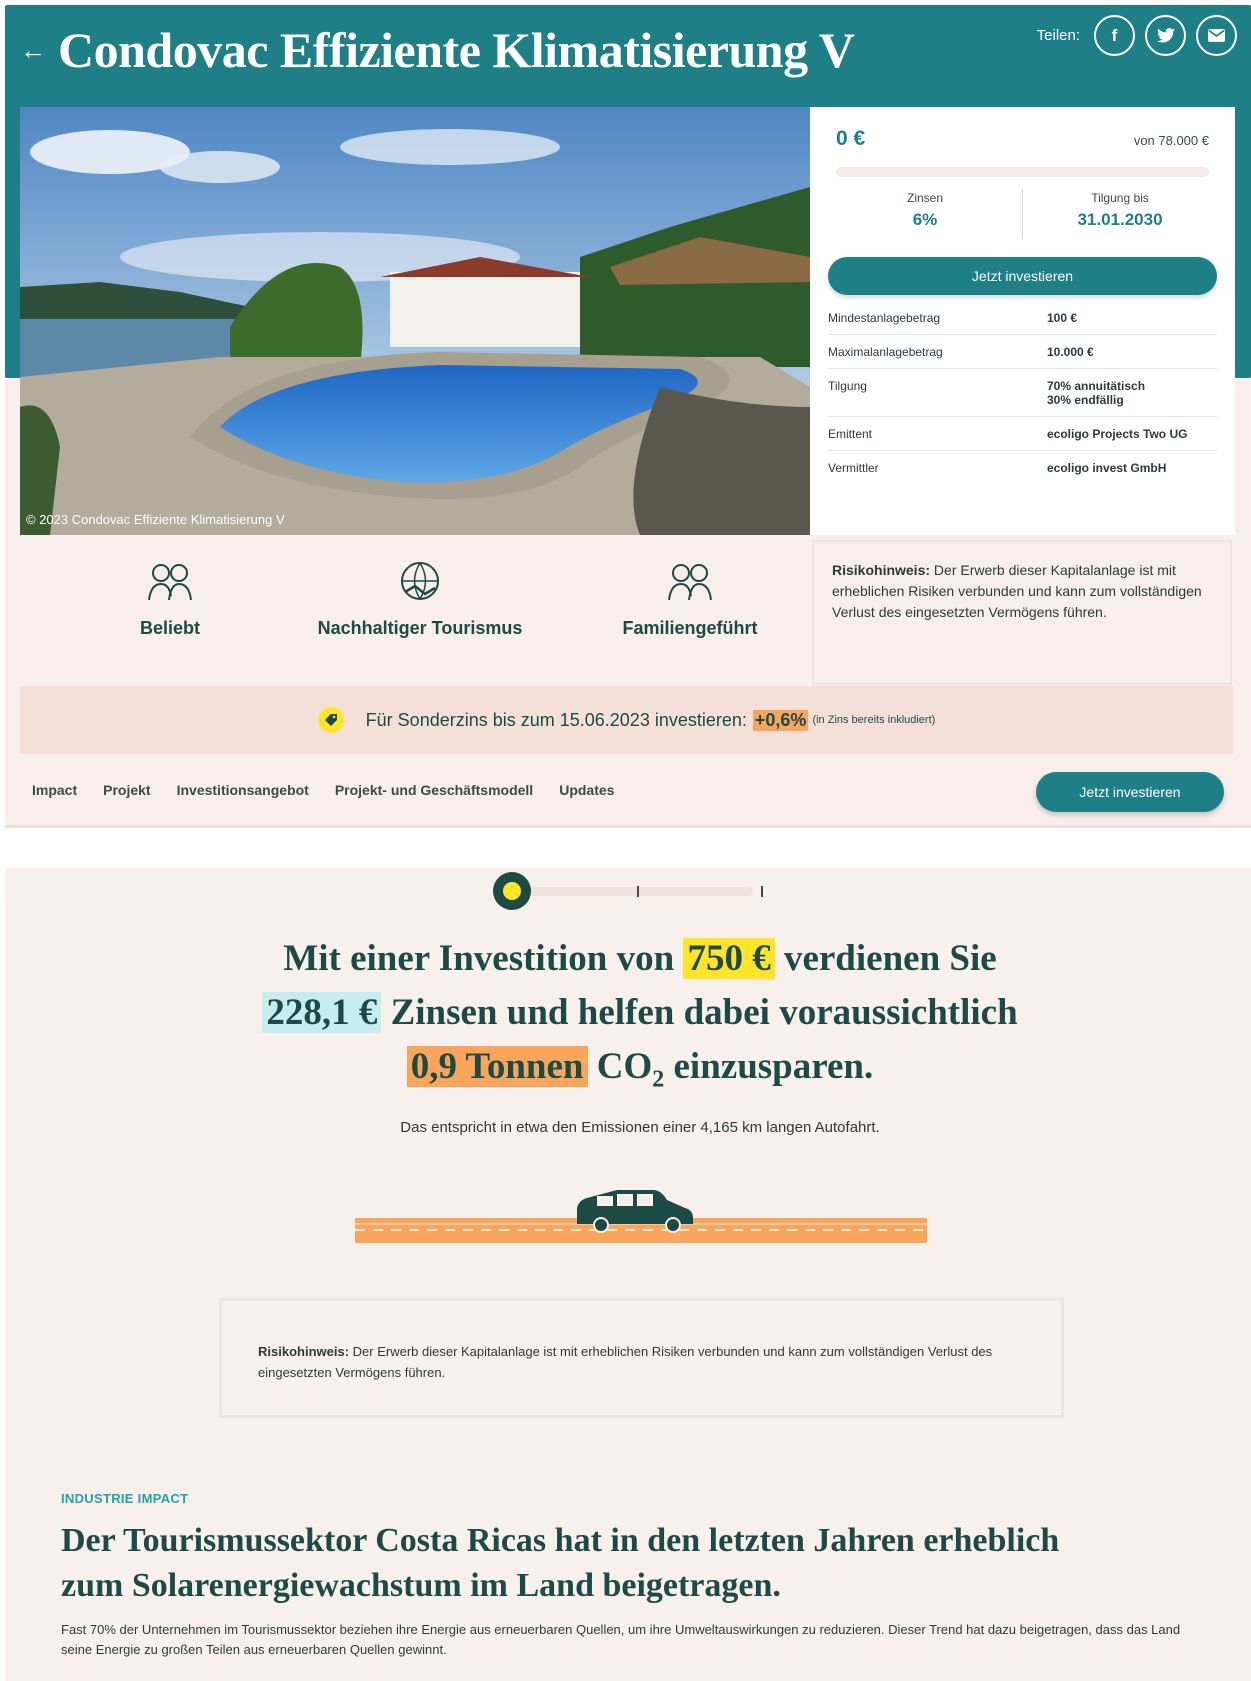 The height and width of the screenshot is (1681, 1251). What do you see at coordinates (1120, 219) in the screenshot?
I see `kpi-repayment-value: 31.01.2030` at bounding box center [1120, 219].